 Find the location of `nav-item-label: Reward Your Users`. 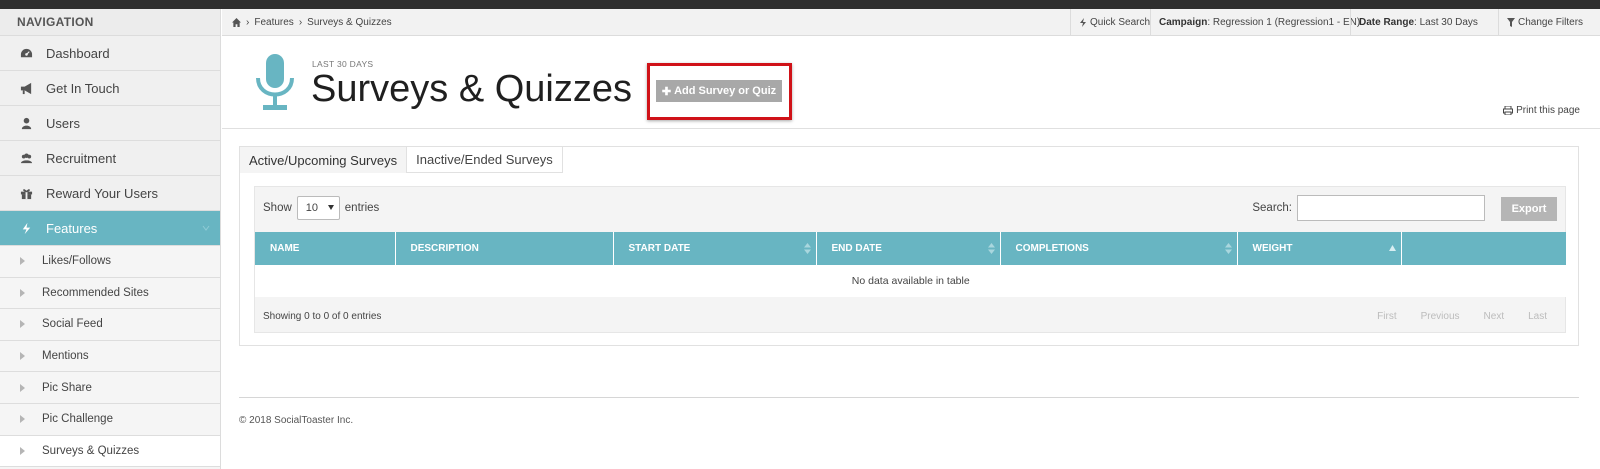

nav-item-label: Reward Your Users is located at coordinates (102, 193).